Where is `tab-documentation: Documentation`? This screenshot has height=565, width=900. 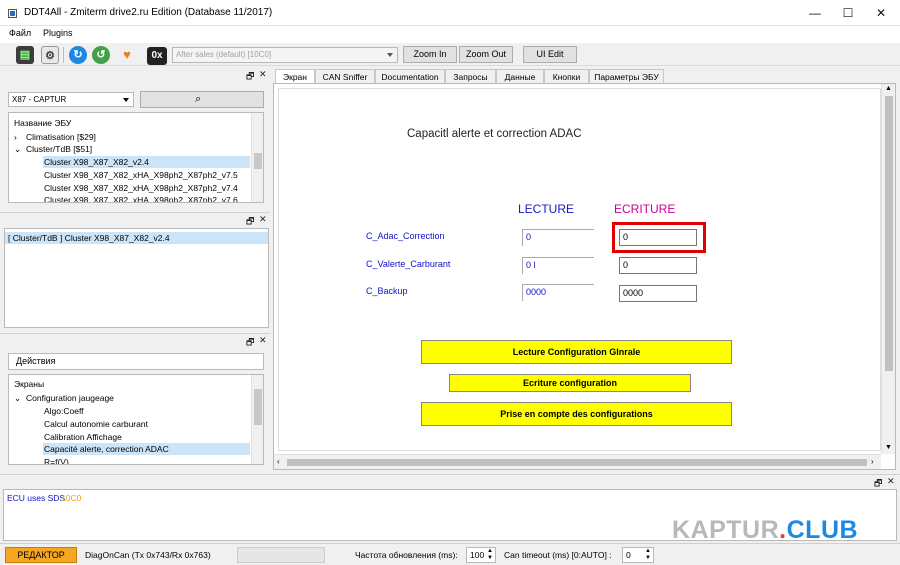 tab-documentation: Documentation is located at coordinates (410, 76).